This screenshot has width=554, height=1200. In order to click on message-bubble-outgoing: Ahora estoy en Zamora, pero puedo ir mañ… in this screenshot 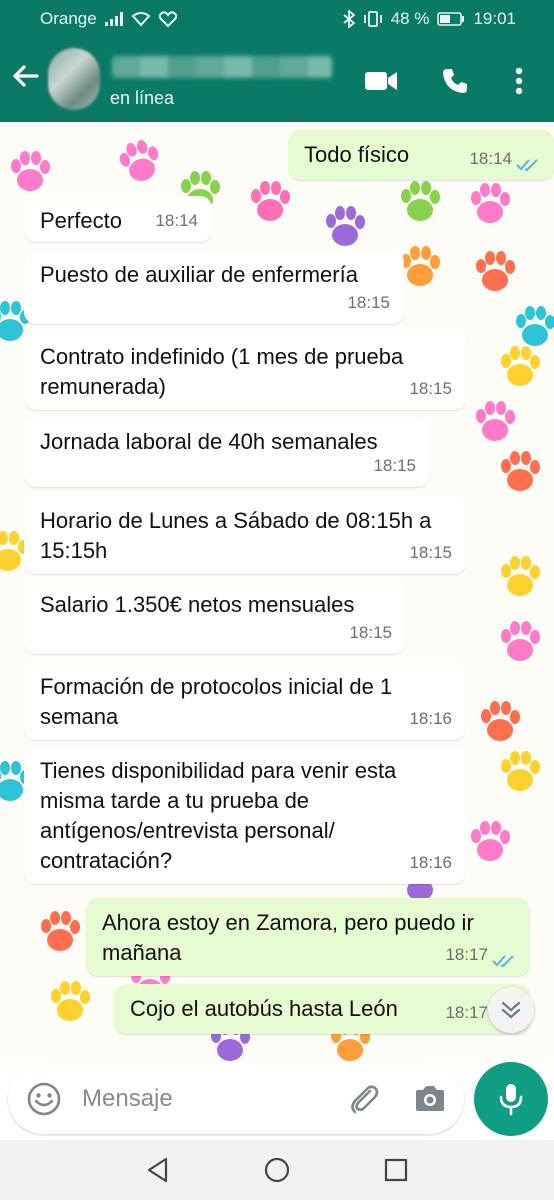, I will do `click(308, 937)`.